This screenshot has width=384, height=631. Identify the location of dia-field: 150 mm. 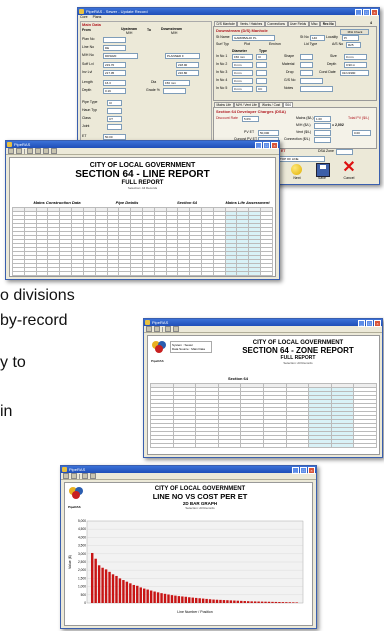
(176, 83).